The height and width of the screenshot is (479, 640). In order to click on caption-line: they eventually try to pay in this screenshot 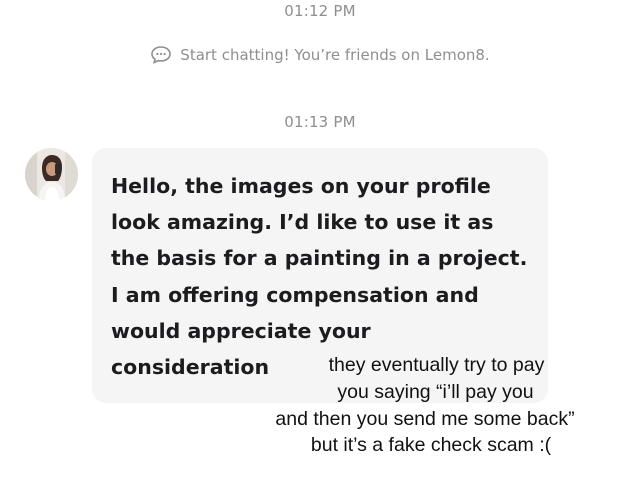, I will do `click(436, 365)`.